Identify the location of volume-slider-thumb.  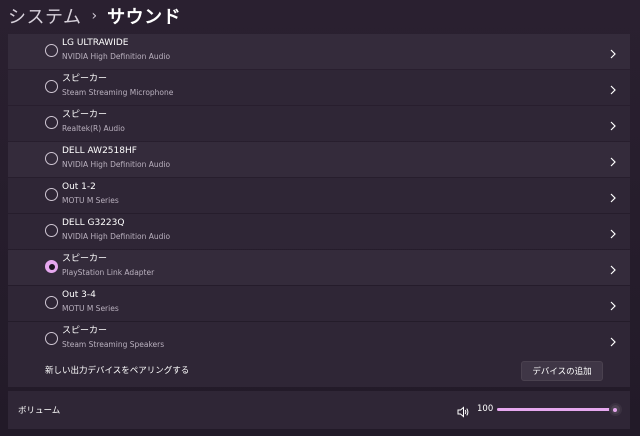
(615, 409).